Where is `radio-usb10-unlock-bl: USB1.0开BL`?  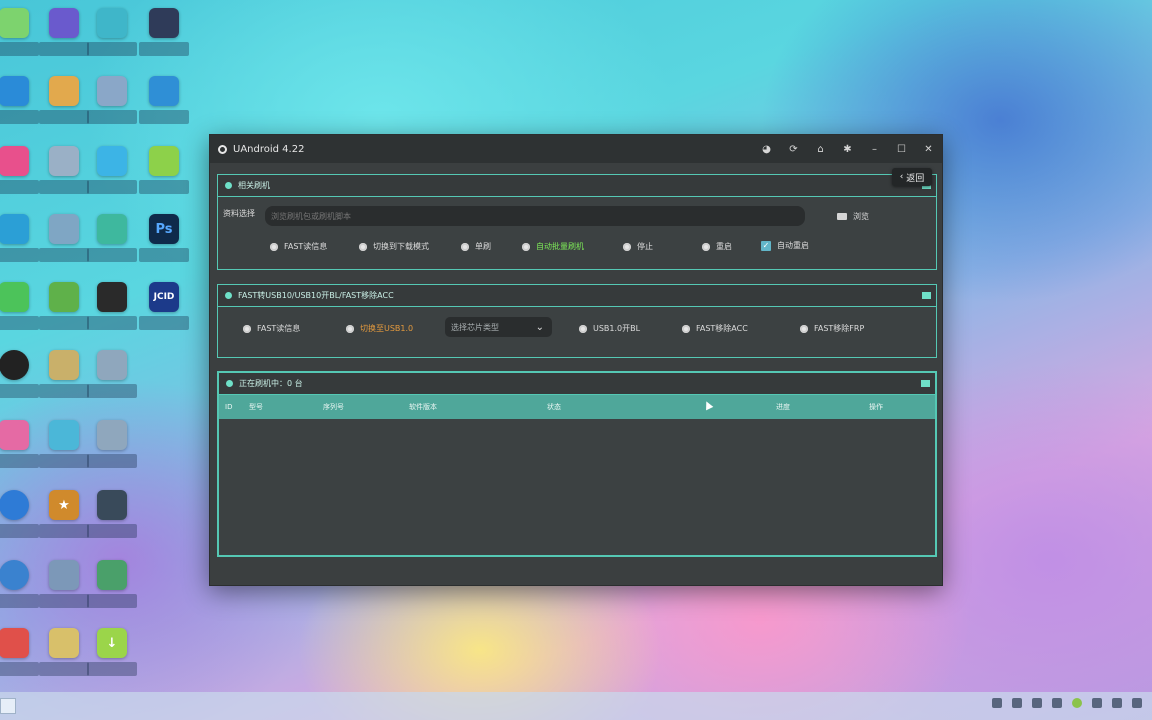 radio-usb10-unlock-bl: USB1.0开BL is located at coordinates (609, 328).